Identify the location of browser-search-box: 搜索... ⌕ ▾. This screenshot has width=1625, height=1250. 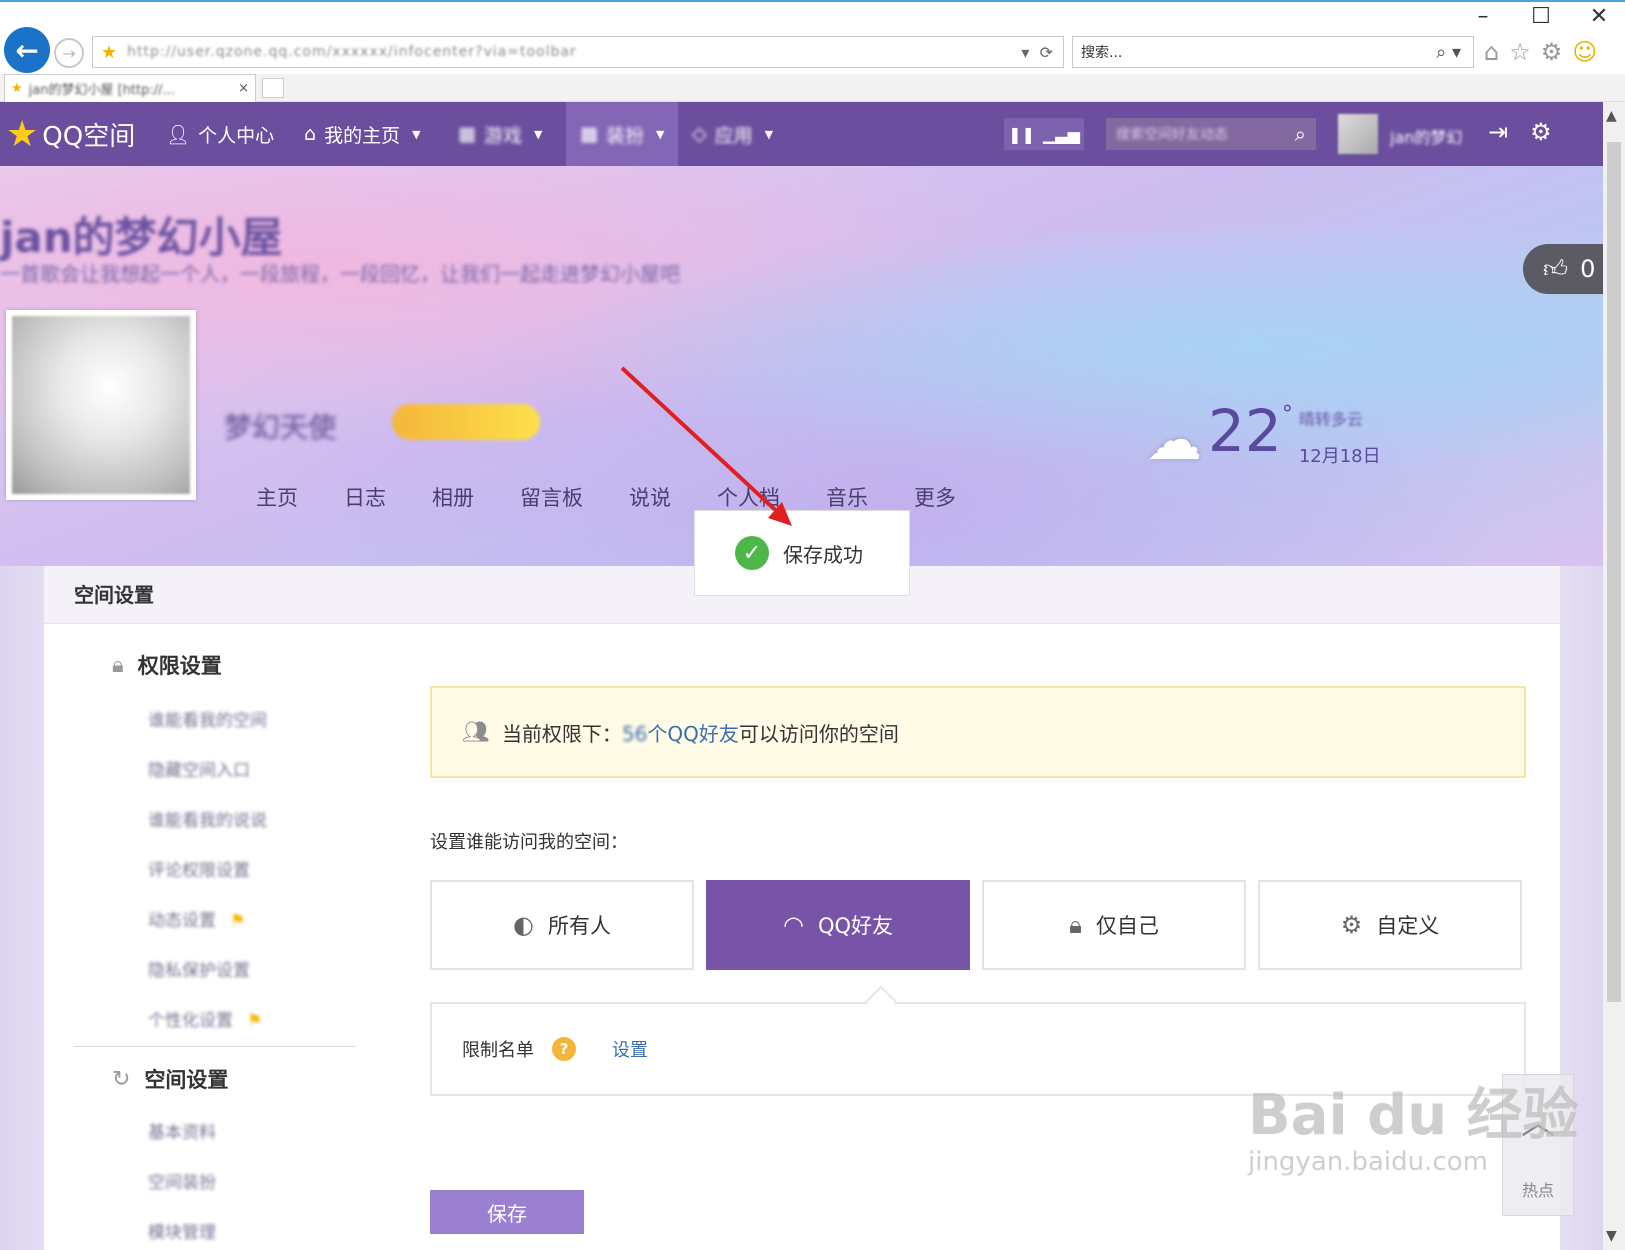
(1273, 52).